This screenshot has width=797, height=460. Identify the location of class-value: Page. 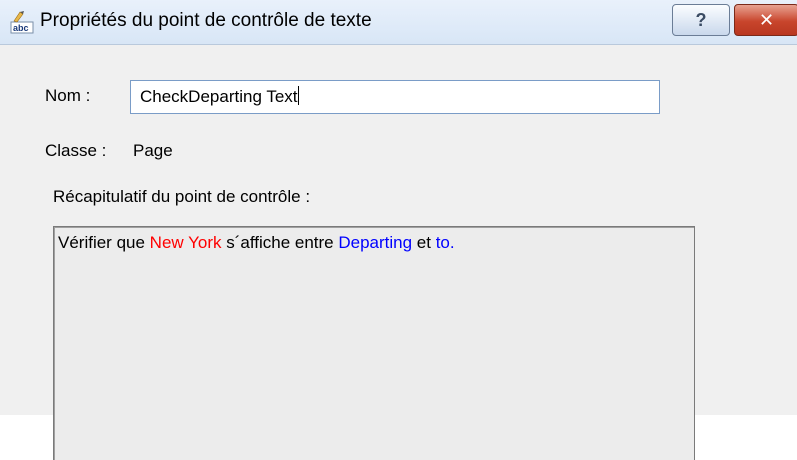
(153, 150).